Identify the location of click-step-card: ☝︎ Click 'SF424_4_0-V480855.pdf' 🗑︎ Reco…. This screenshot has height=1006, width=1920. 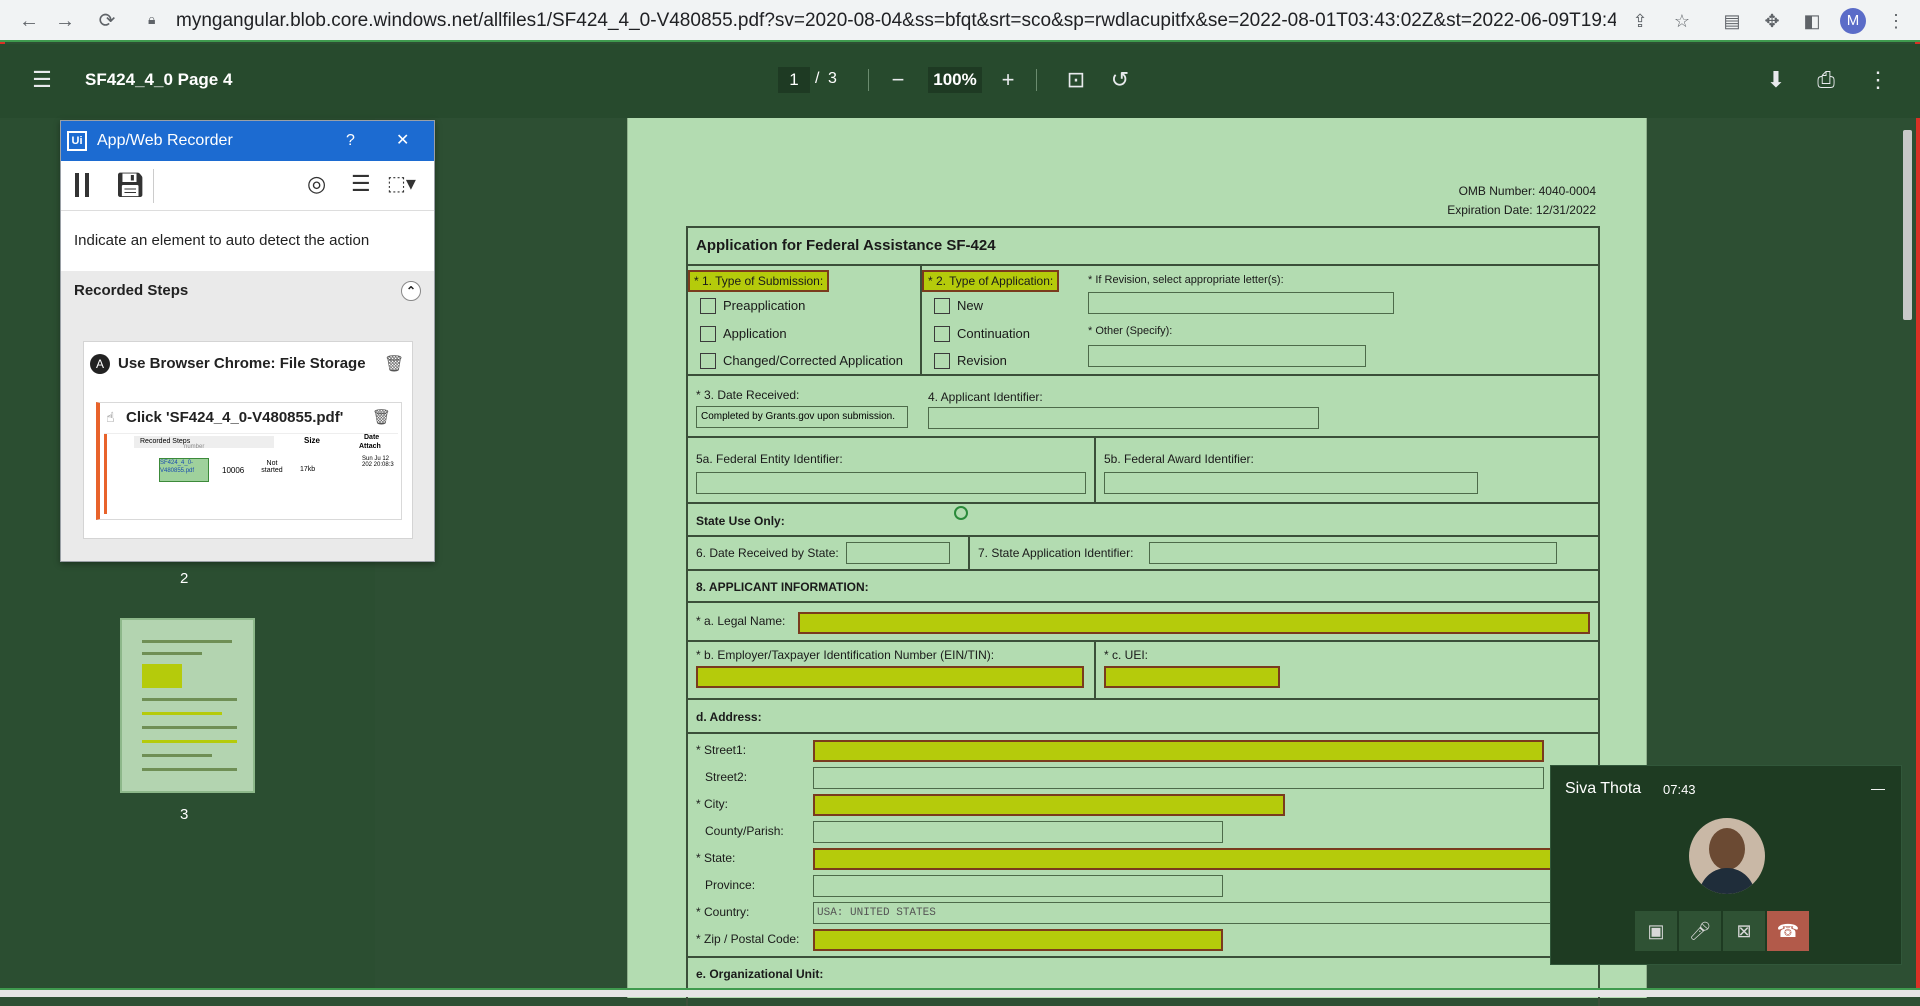
(249, 461).